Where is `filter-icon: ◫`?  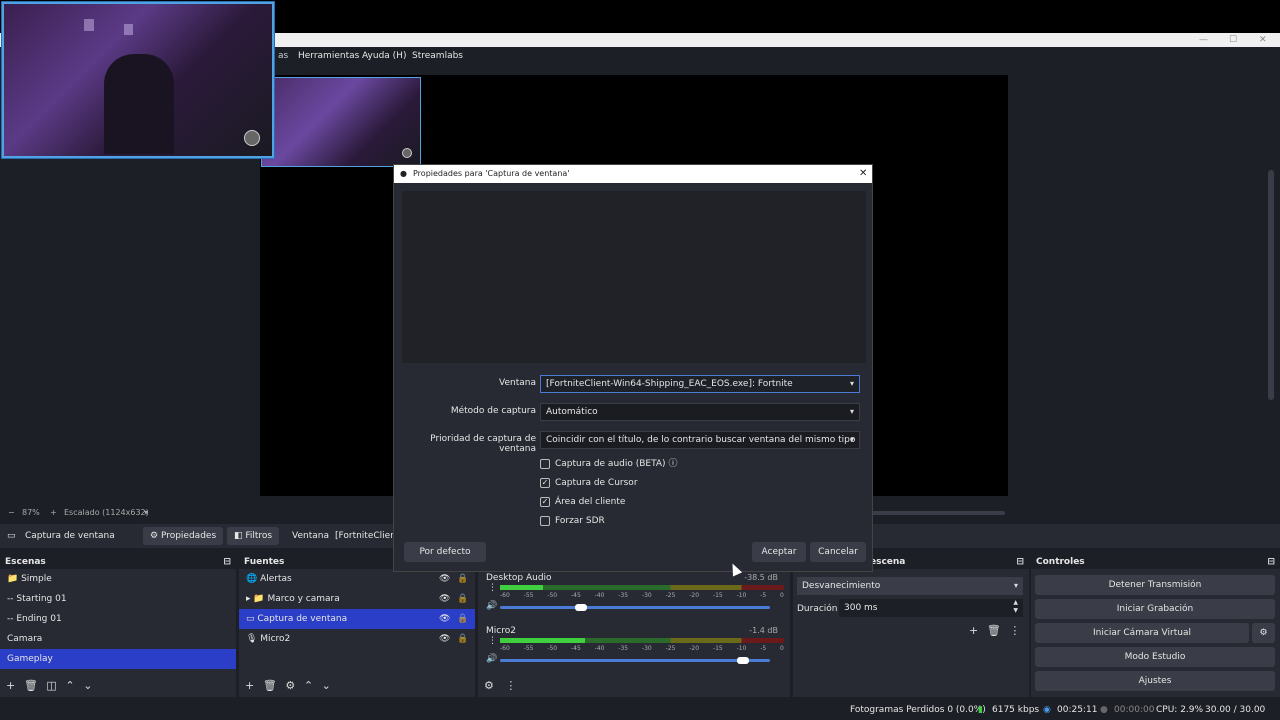
filter-icon: ◫ is located at coordinates (51, 685).